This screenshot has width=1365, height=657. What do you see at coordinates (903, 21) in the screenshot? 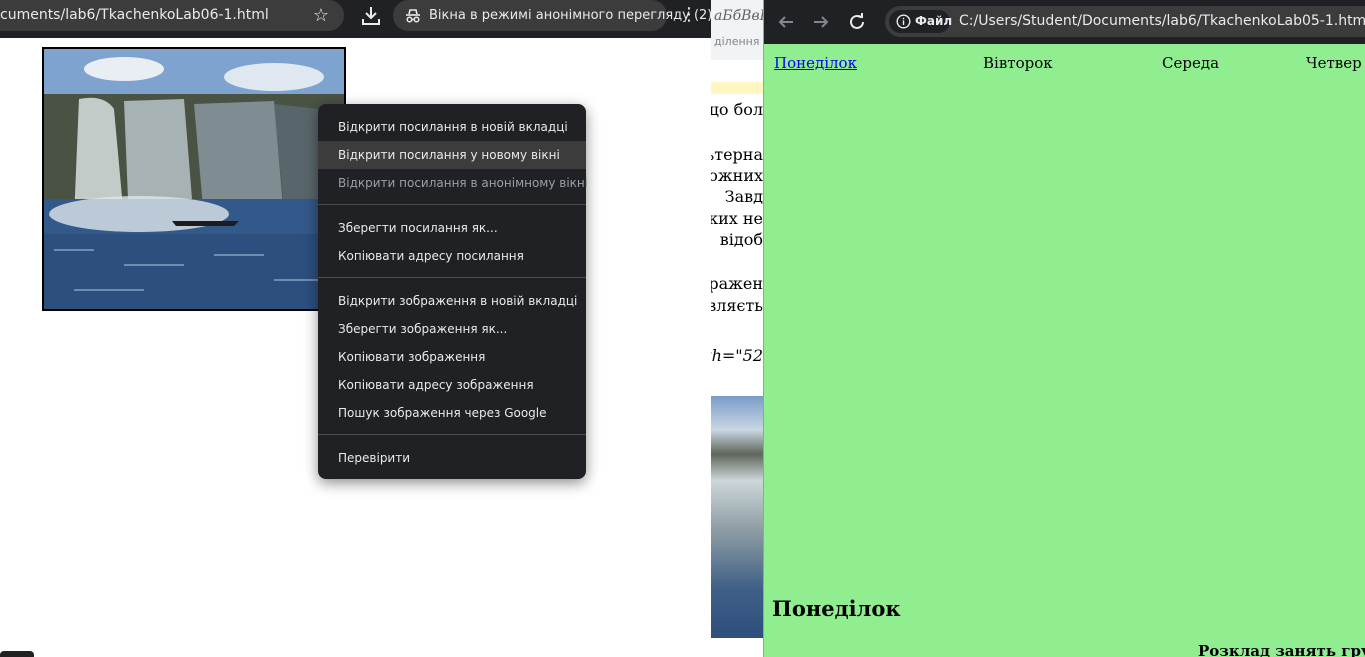
I see `info-icon` at bounding box center [903, 21].